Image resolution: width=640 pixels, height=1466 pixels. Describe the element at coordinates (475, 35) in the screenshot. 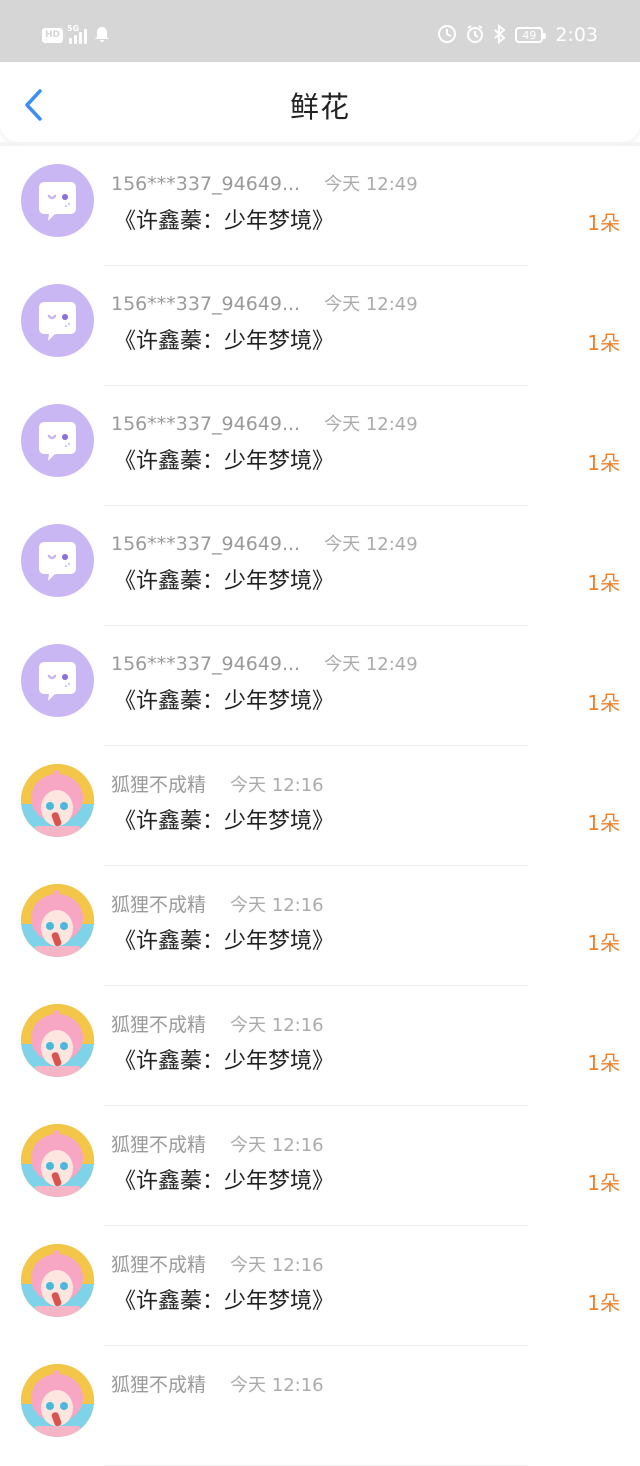

I see `alarm-icon` at that location.